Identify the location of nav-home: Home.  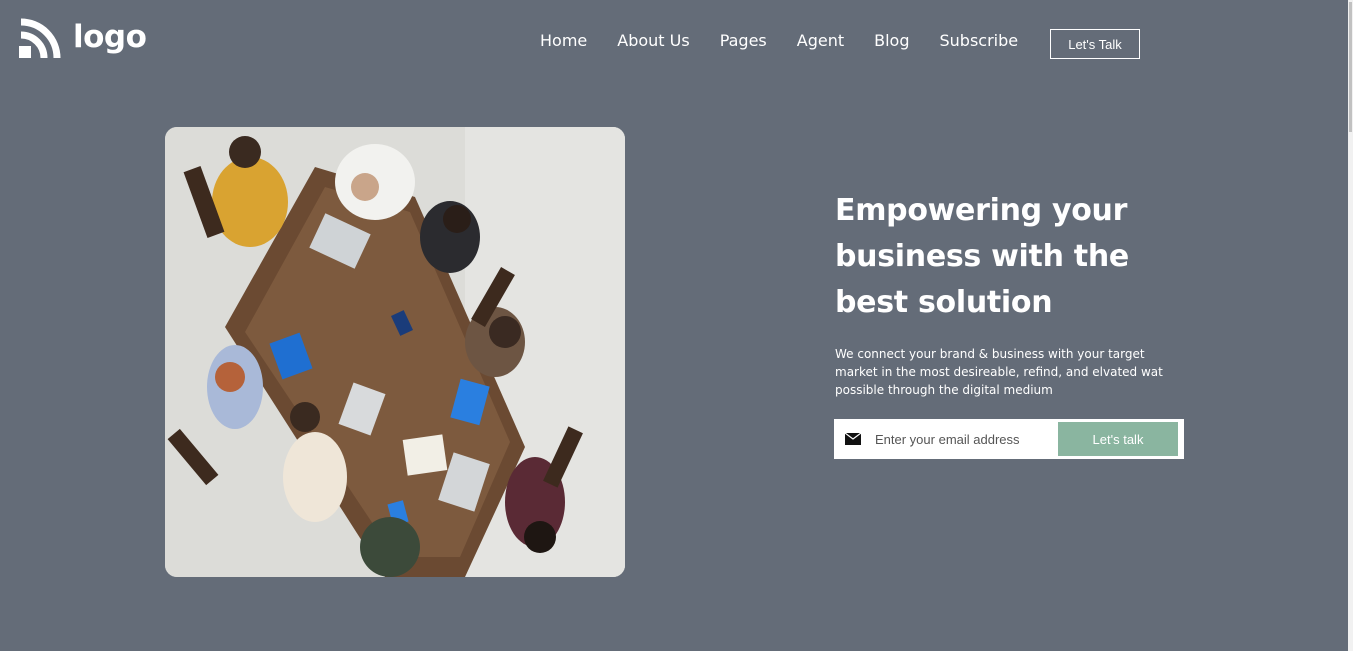
(563, 41).